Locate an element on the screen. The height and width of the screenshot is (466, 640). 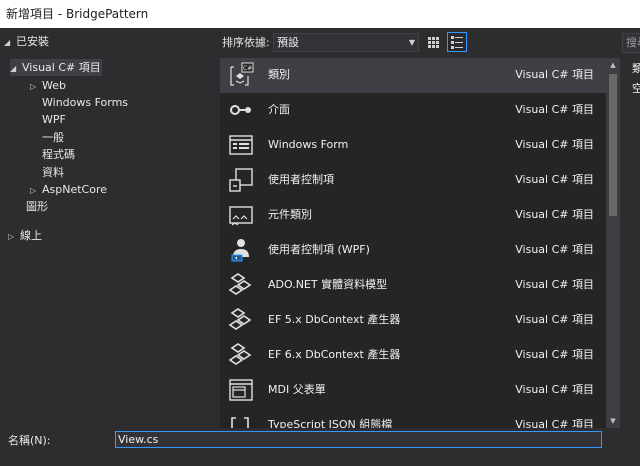
template-name: Windows Form is located at coordinates (308, 144).